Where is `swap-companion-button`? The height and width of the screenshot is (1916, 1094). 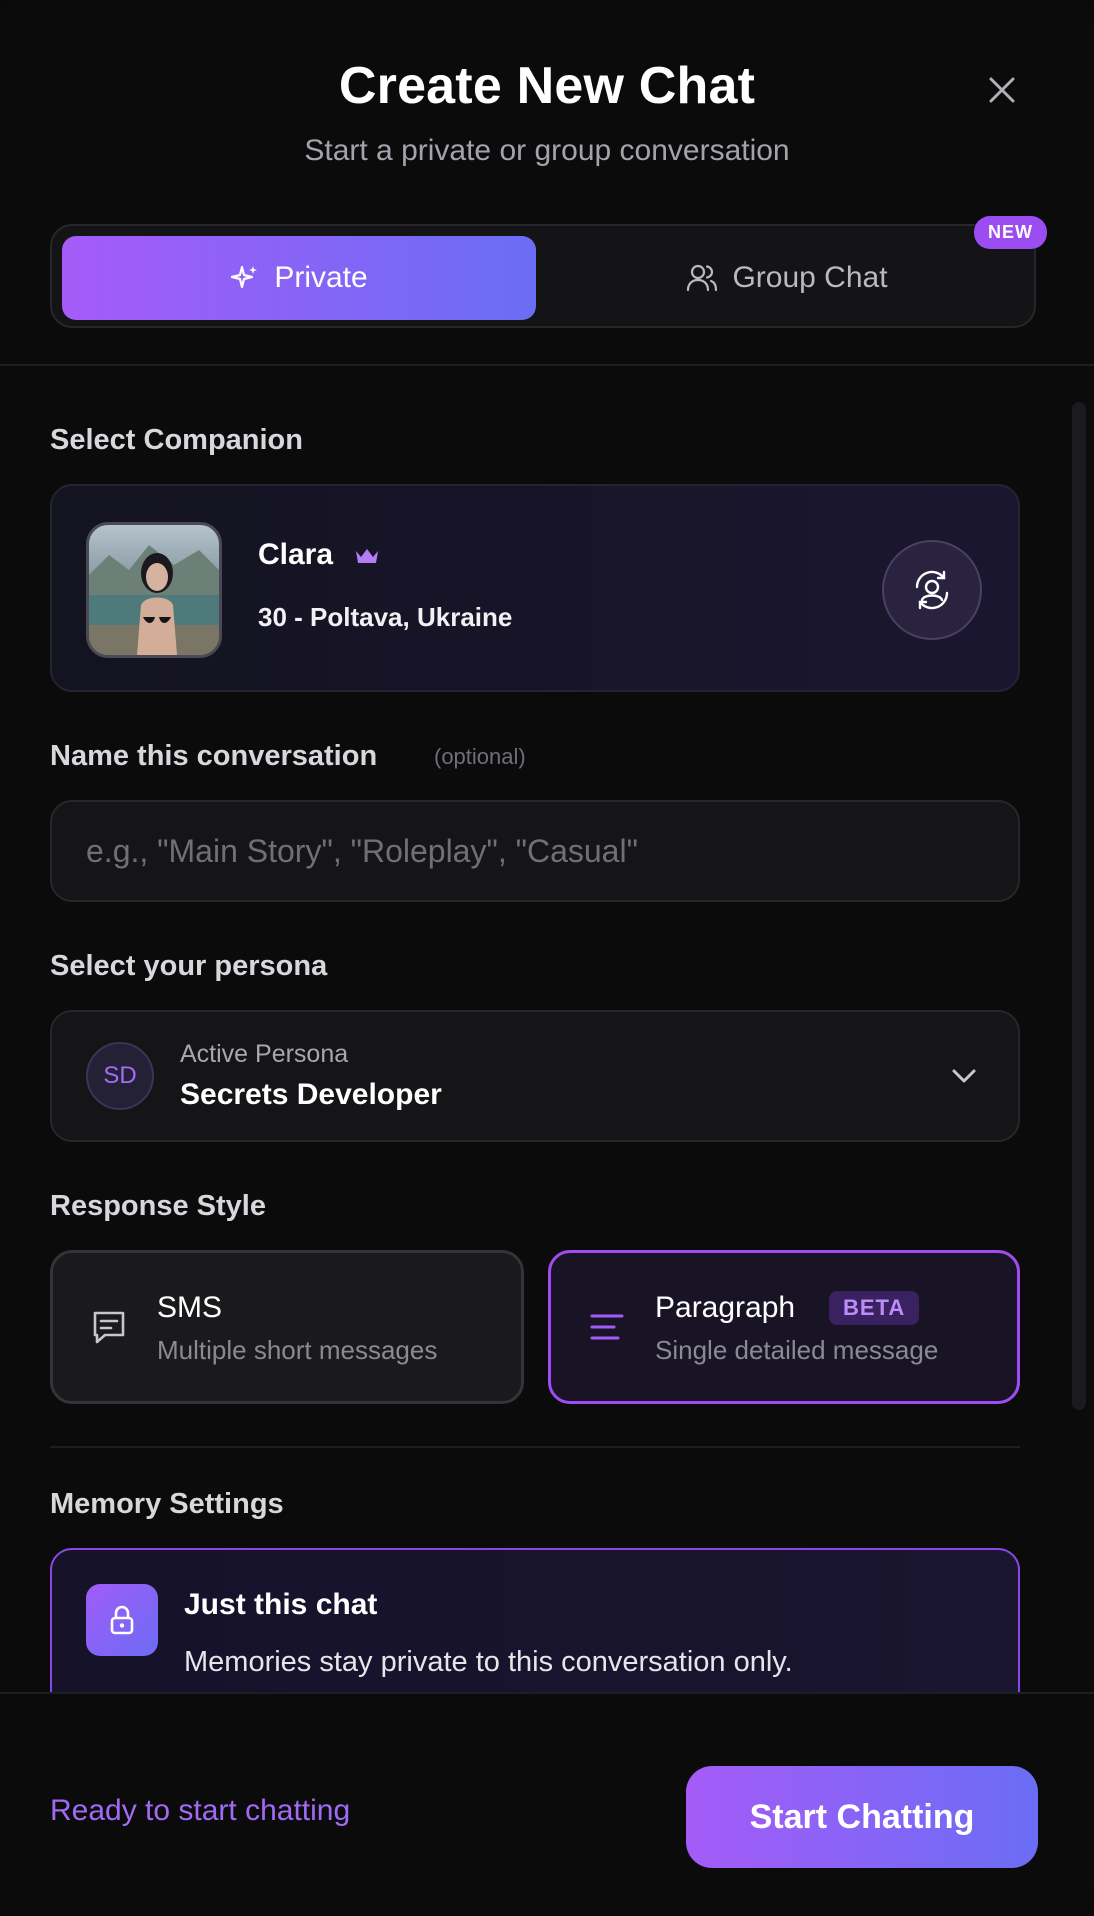 swap-companion-button is located at coordinates (932, 590).